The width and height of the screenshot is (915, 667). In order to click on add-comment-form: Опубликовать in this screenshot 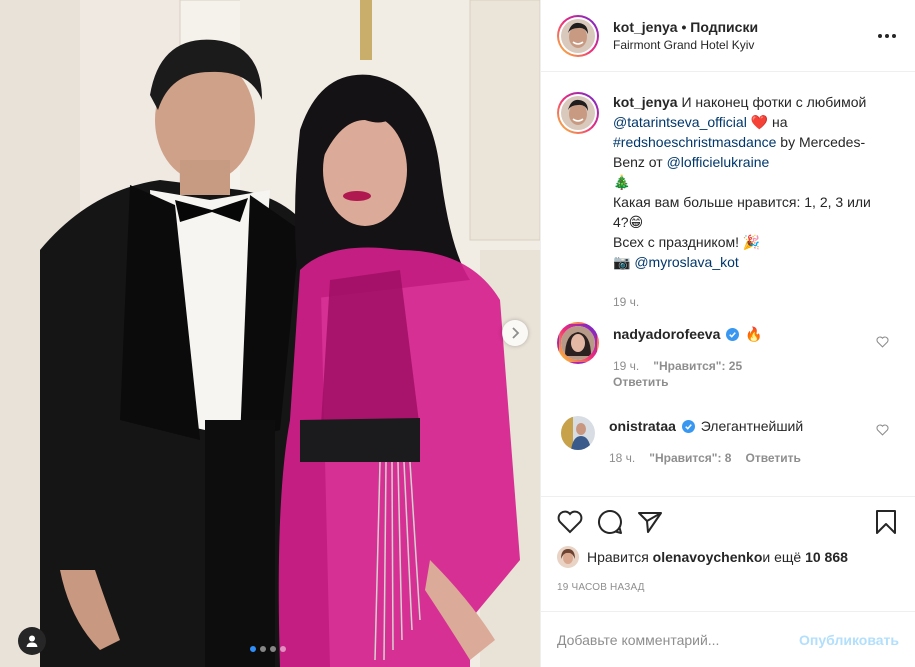, I will do `click(728, 639)`.